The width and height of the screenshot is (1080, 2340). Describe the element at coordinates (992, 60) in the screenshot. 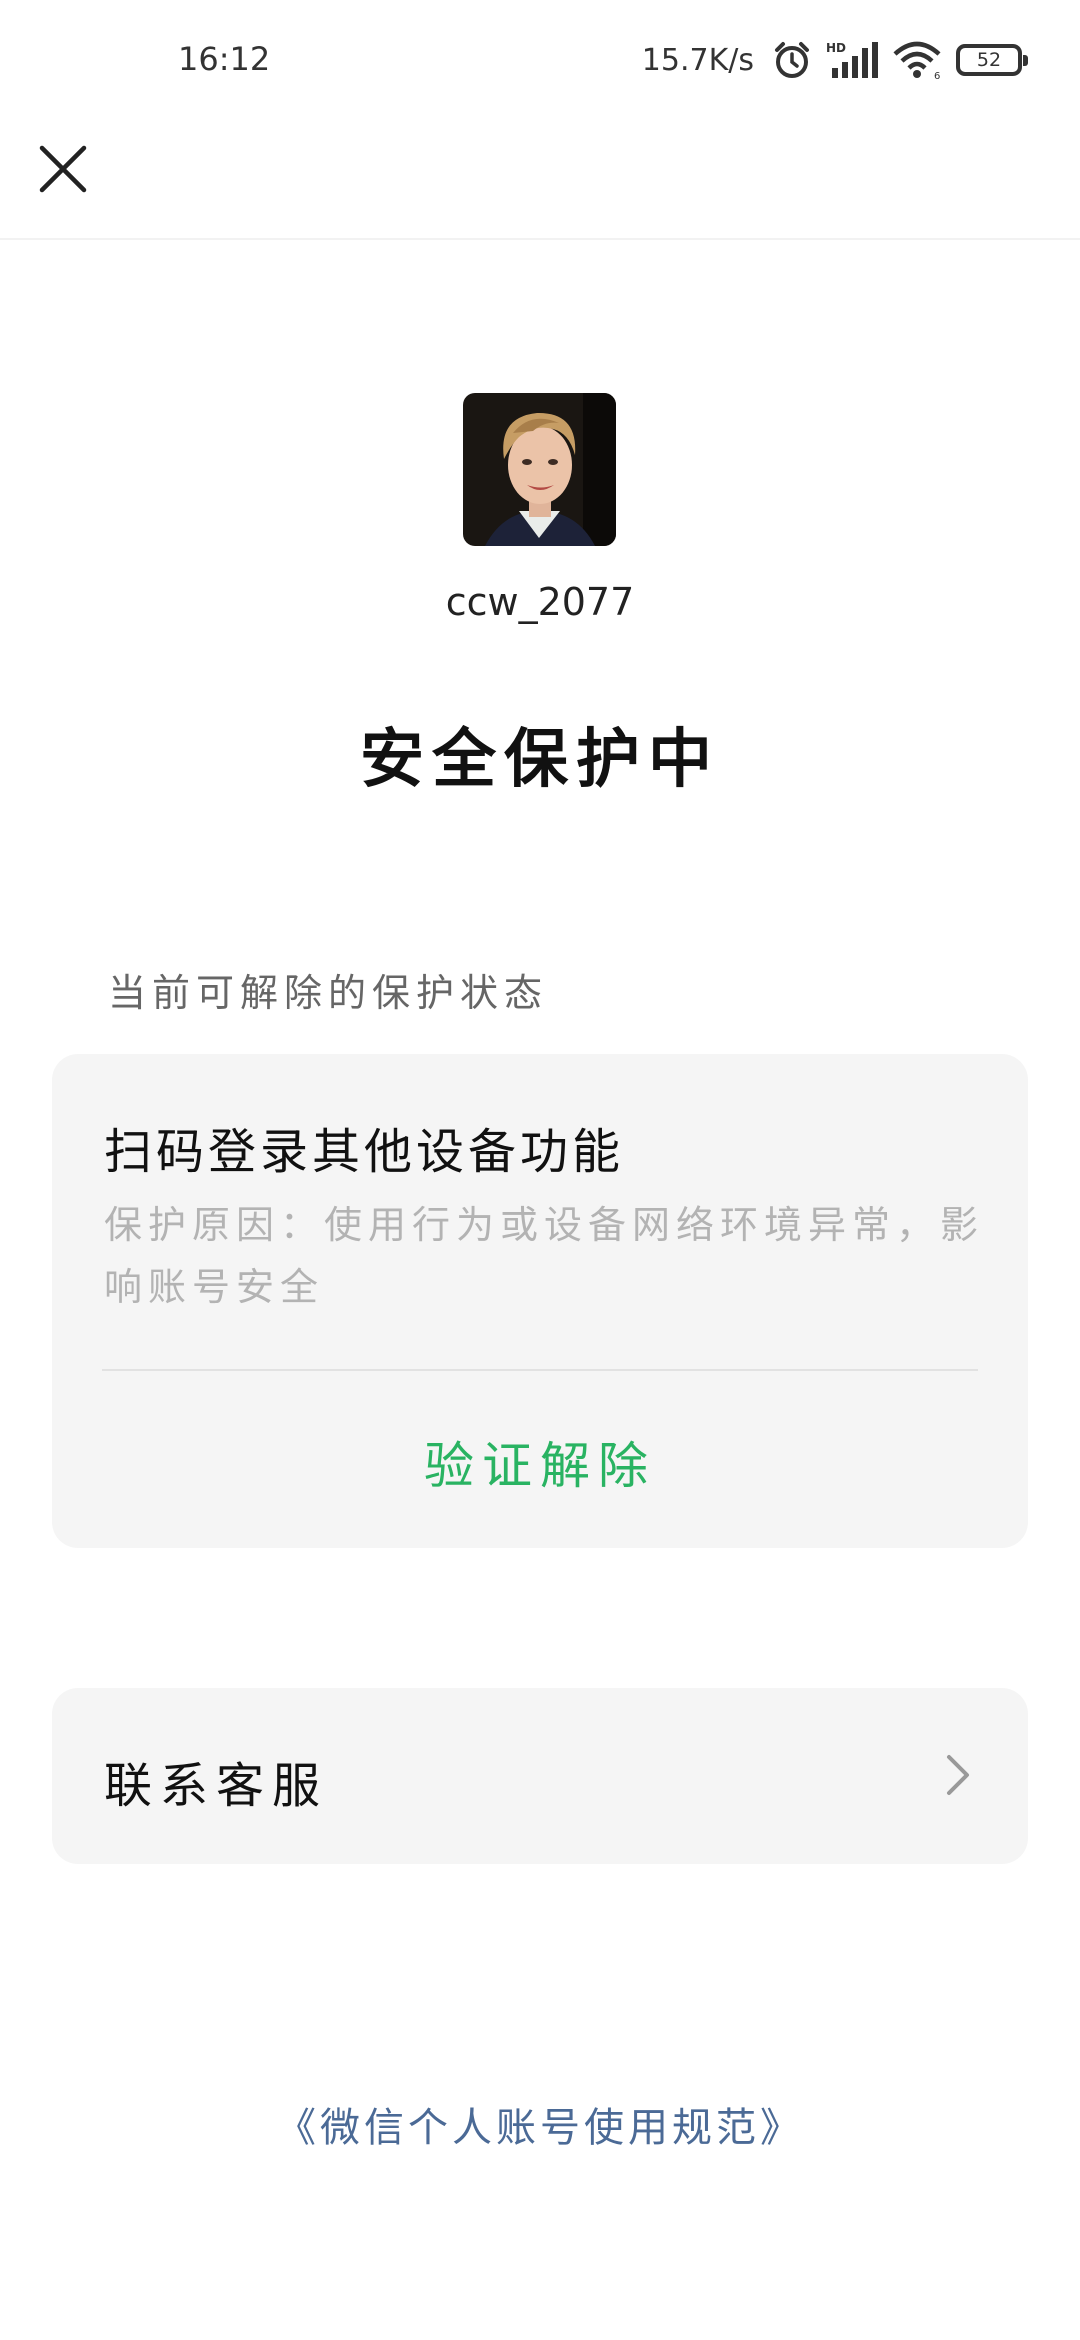

I see `battery-icon: 52` at that location.